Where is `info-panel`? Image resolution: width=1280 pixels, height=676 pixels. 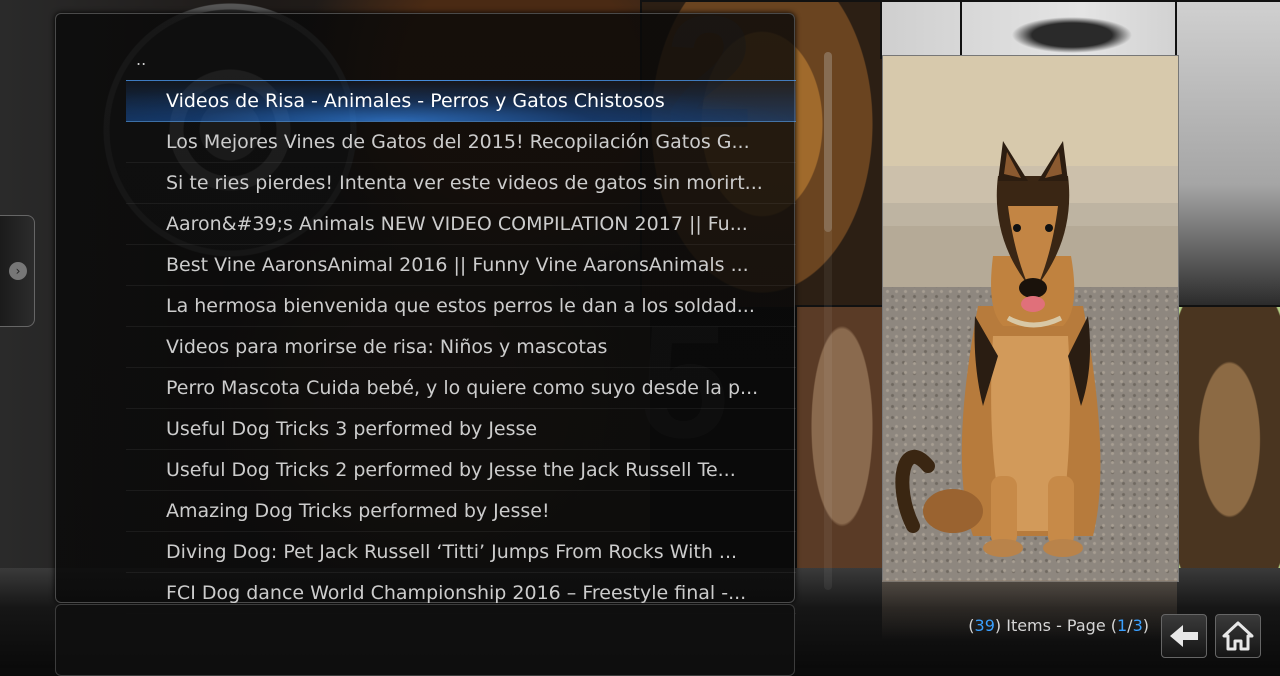
info-panel is located at coordinates (425, 640).